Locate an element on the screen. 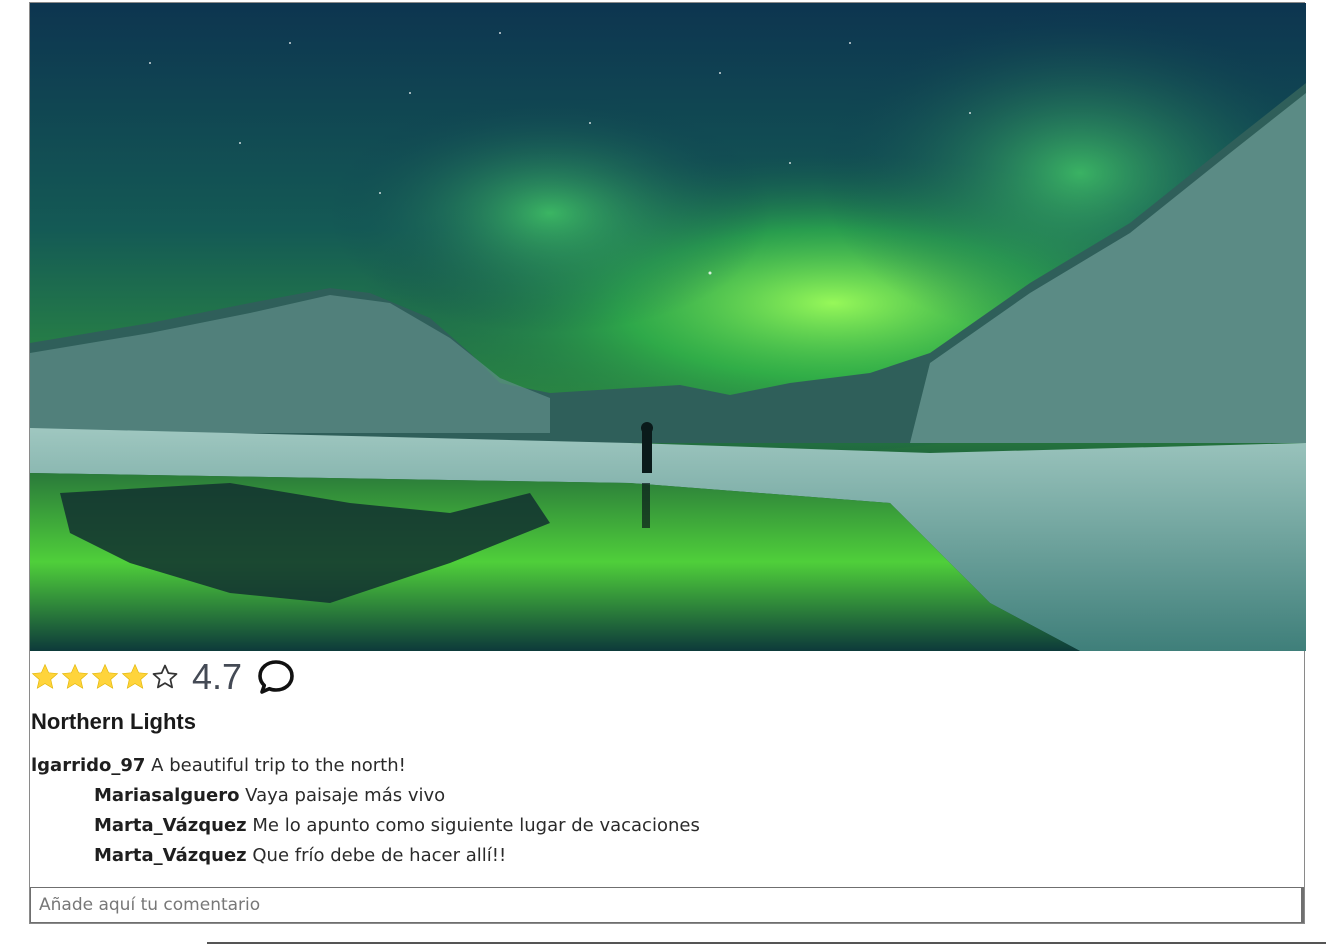 The image size is (1326, 945). star-empty-icon is located at coordinates (165, 677).